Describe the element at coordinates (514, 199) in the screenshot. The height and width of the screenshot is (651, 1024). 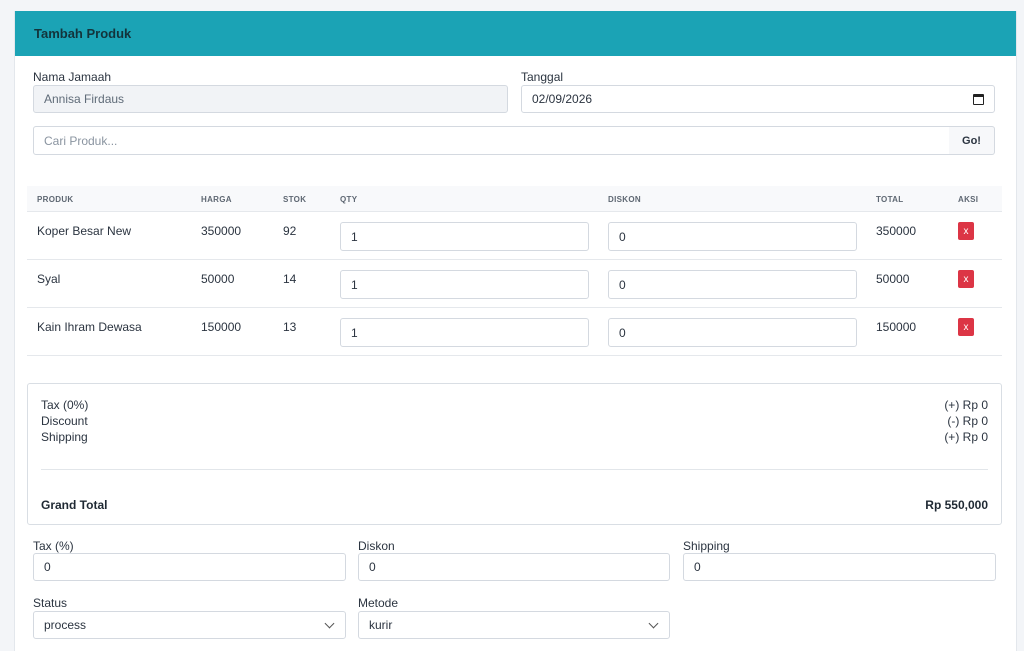
I see `product-table-header: PRODUK HARGA STOK QTY DISKON TOTAL AKSI` at that location.